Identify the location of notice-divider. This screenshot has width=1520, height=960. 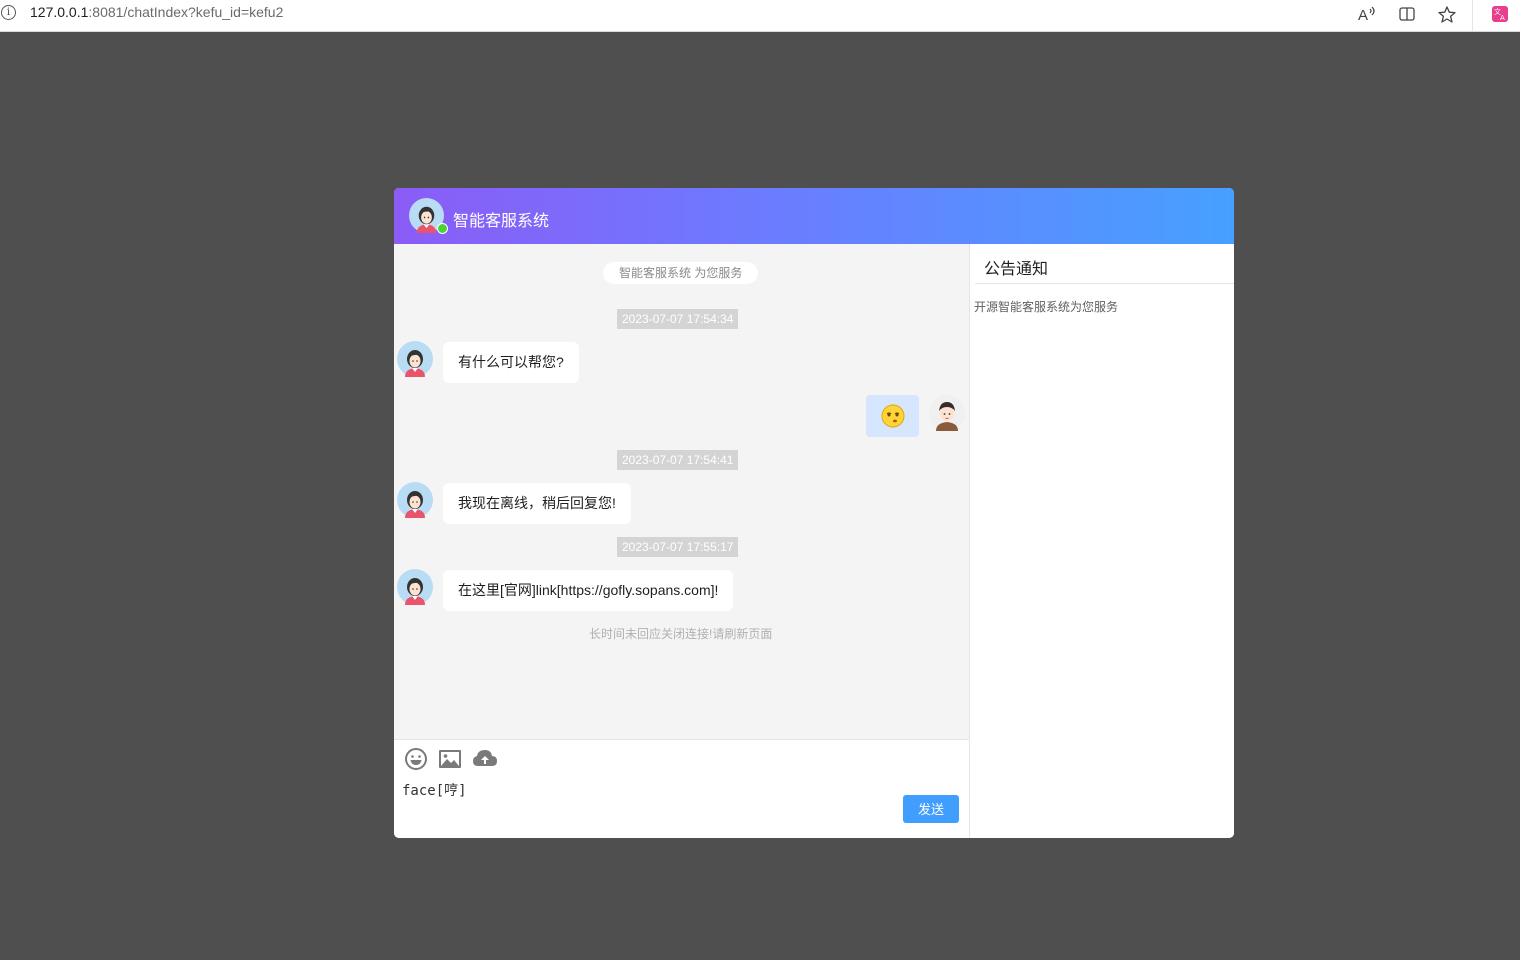
(1104, 283).